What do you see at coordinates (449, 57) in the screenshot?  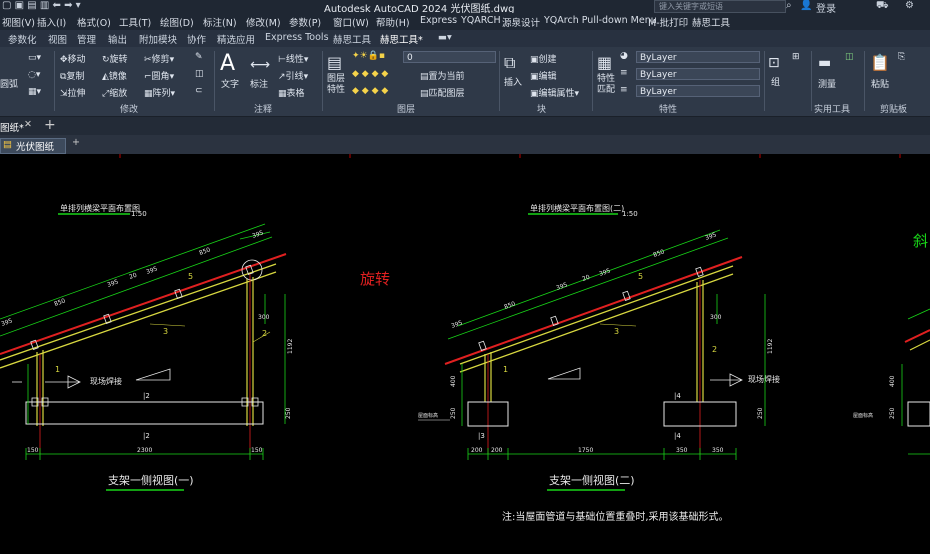 I see `layer-dropdown: 0` at bounding box center [449, 57].